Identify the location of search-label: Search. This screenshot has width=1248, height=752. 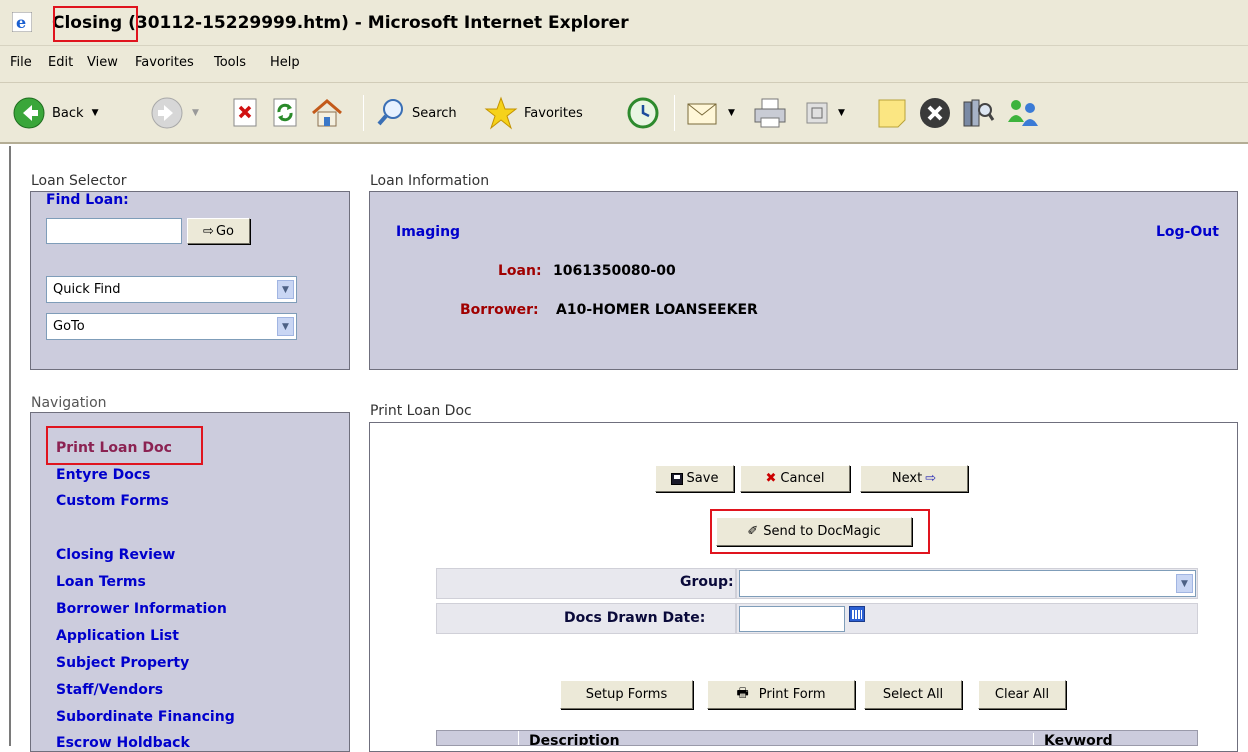
(434, 113).